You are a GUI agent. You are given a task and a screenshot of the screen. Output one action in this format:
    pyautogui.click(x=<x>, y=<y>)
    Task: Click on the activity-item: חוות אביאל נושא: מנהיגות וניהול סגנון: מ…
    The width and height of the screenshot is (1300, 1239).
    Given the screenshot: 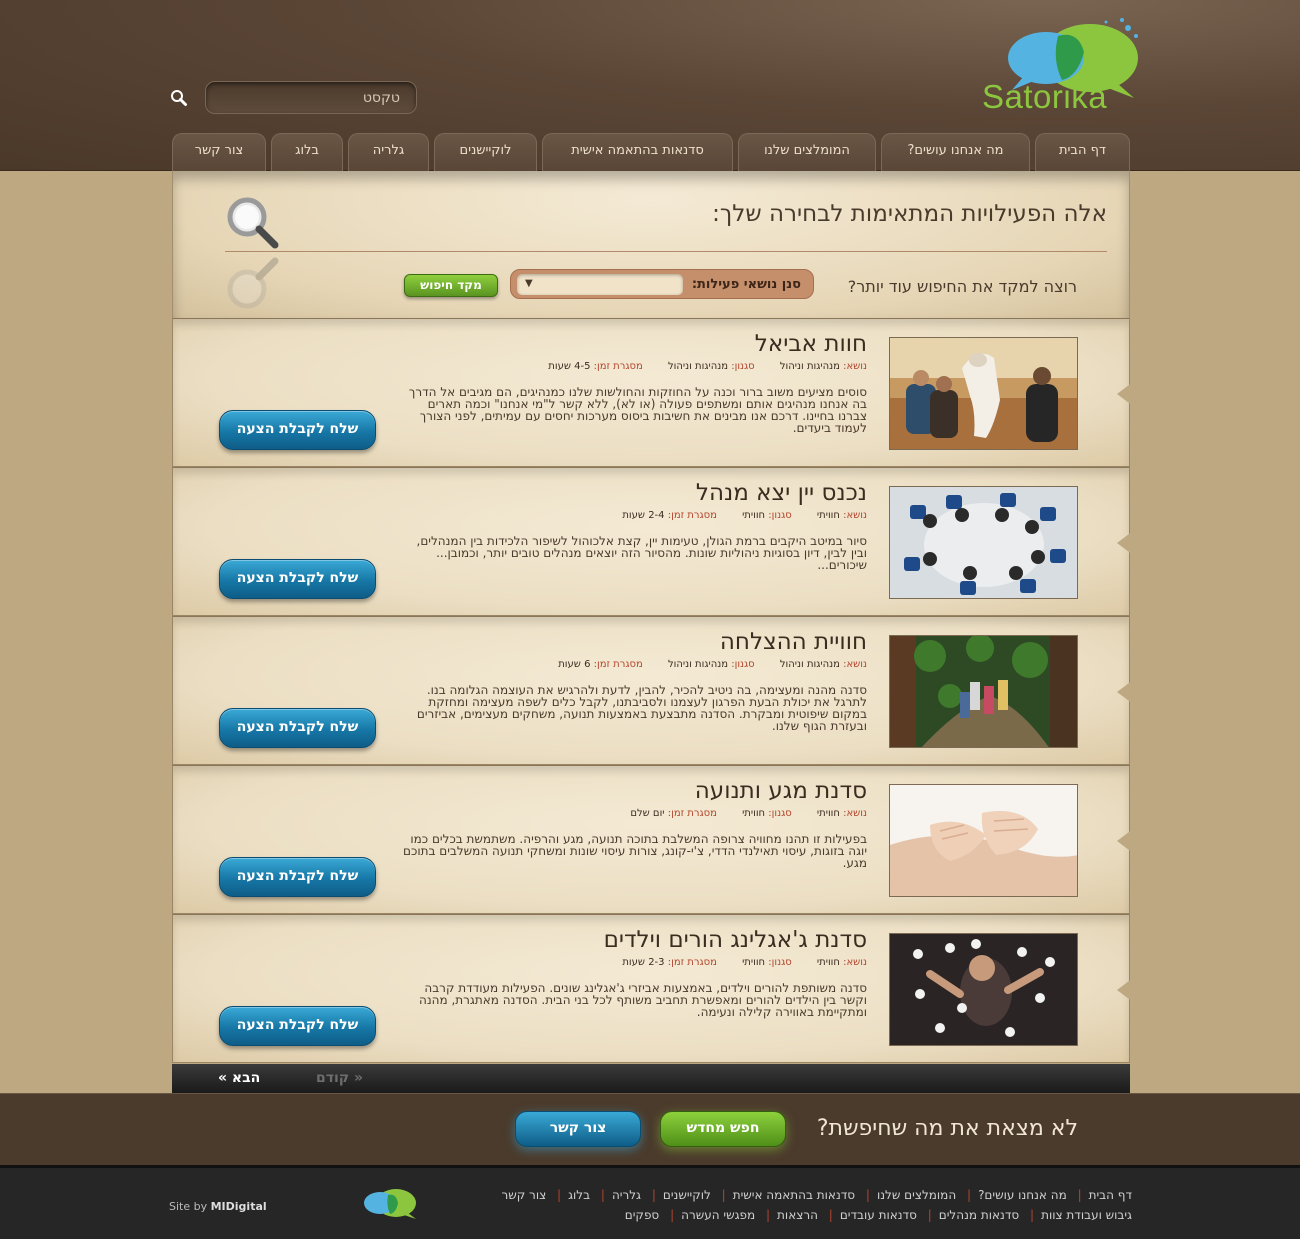 What is the action you would take?
    pyautogui.click(x=652, y=392)
    